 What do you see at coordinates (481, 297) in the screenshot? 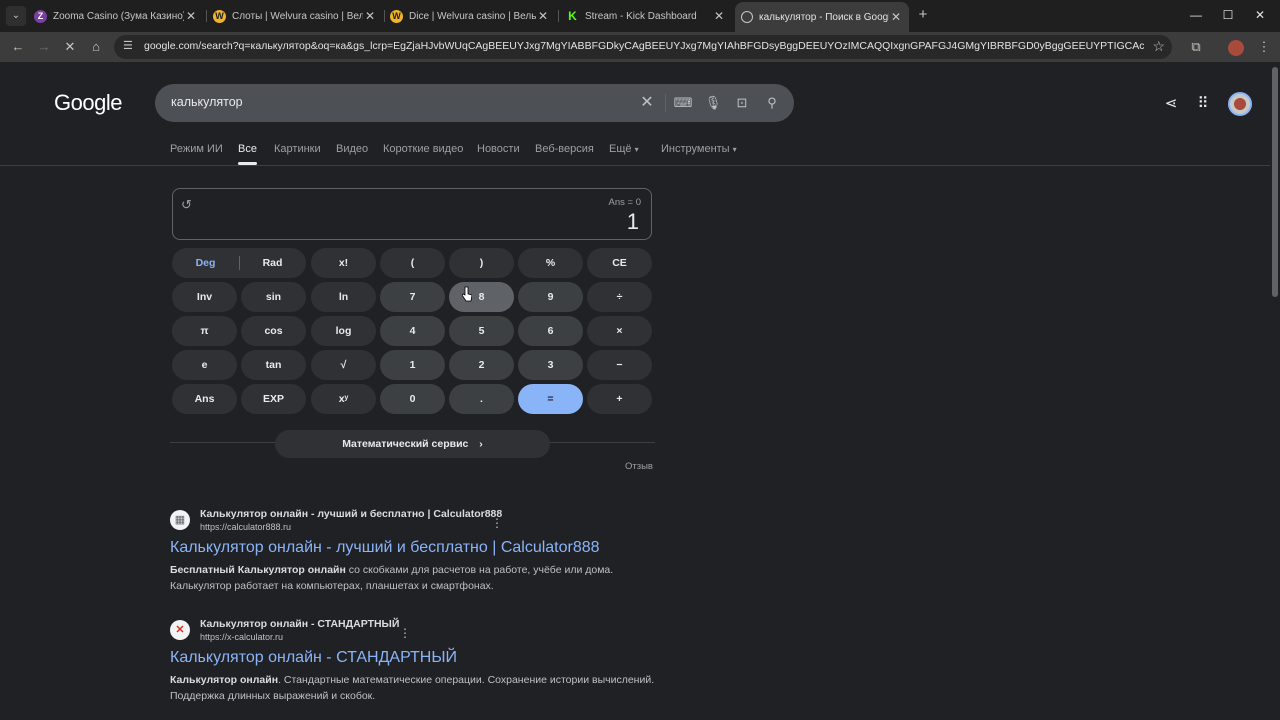
I see `digit-8-key: 8` at bounding box center [481, 297].